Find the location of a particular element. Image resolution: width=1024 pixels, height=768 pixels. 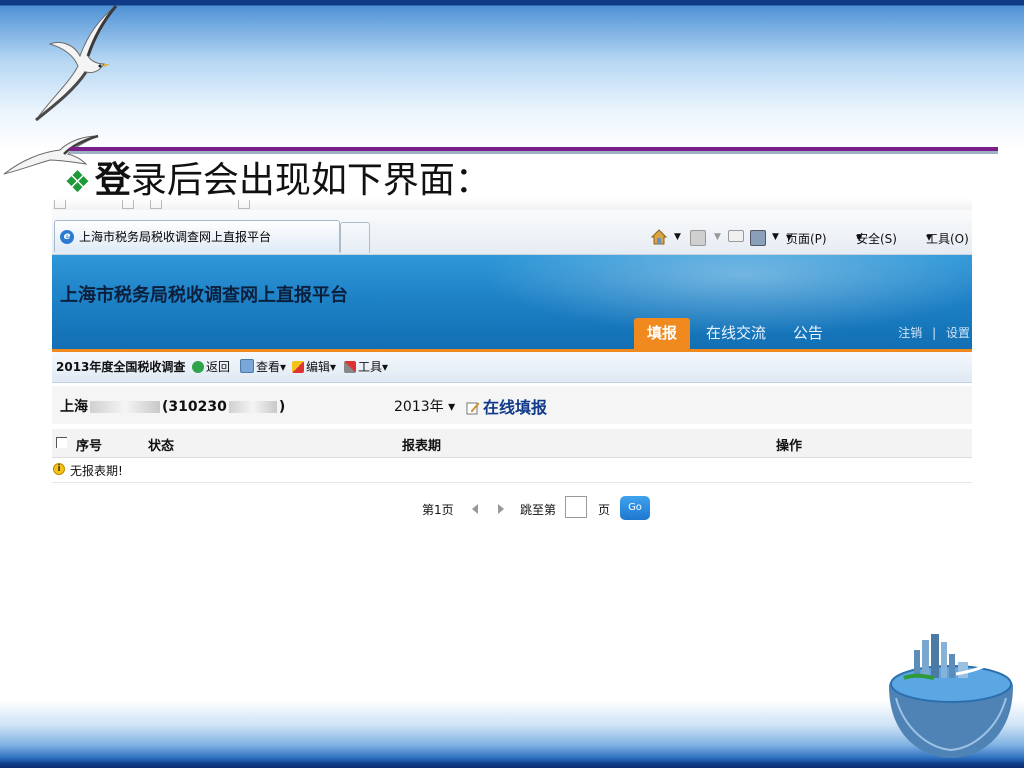

seagull-image is located at coordinates (76, 63).